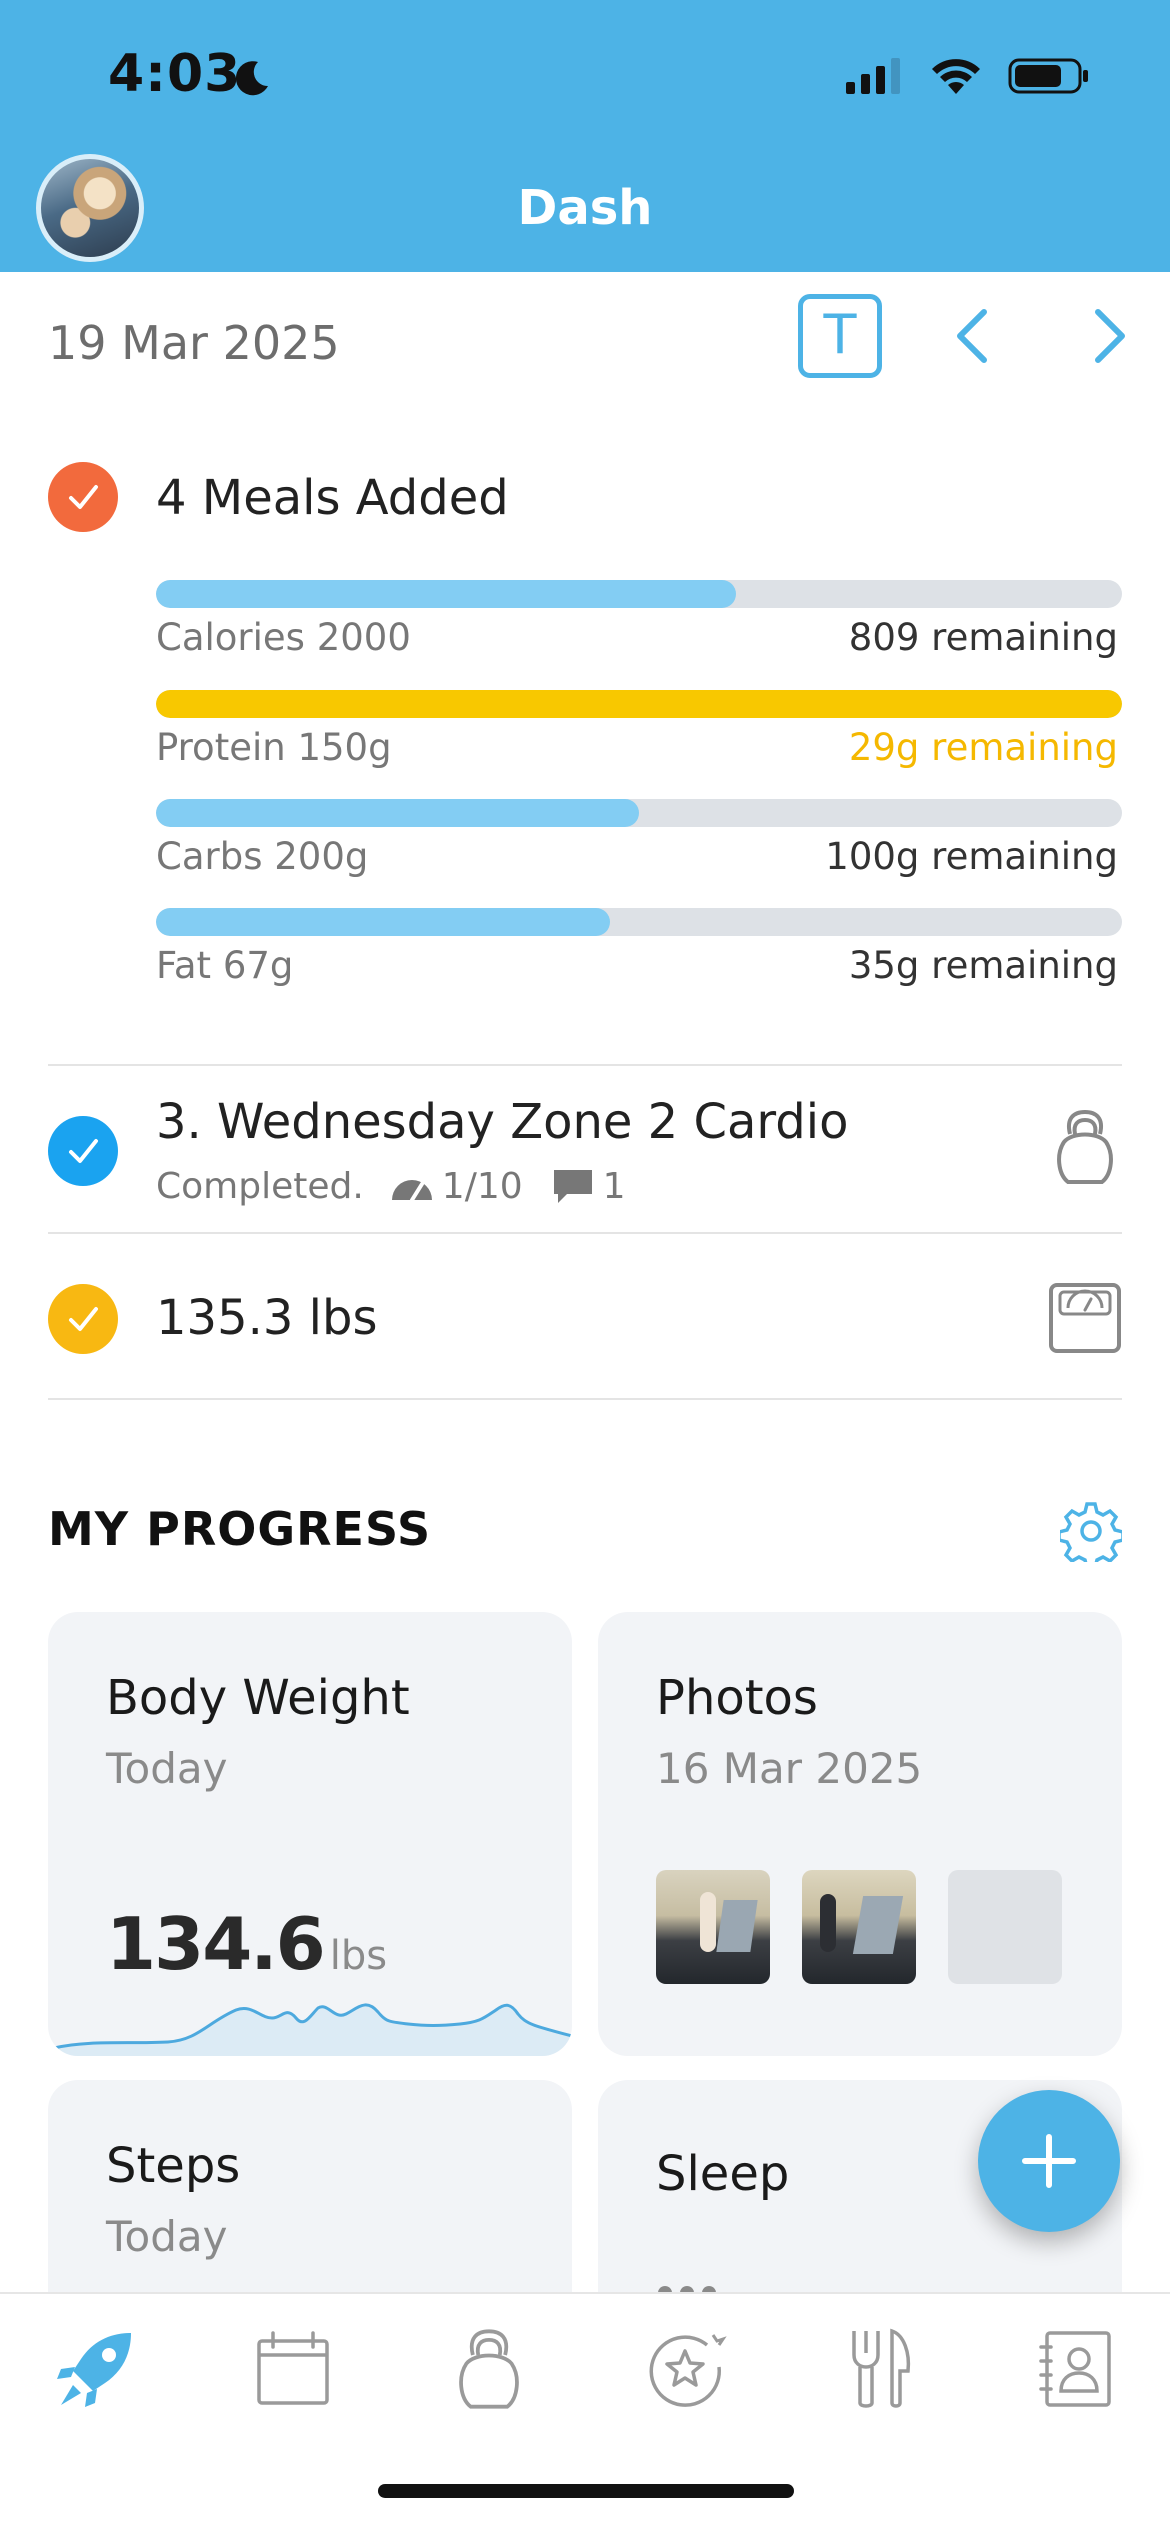 The image size is (1170, 2532). What do you see at coordinates (860, 1834) in the screenshot?
I see `photos-card: Photos 16 Mar 2025` at bounding box center [860, 1834].